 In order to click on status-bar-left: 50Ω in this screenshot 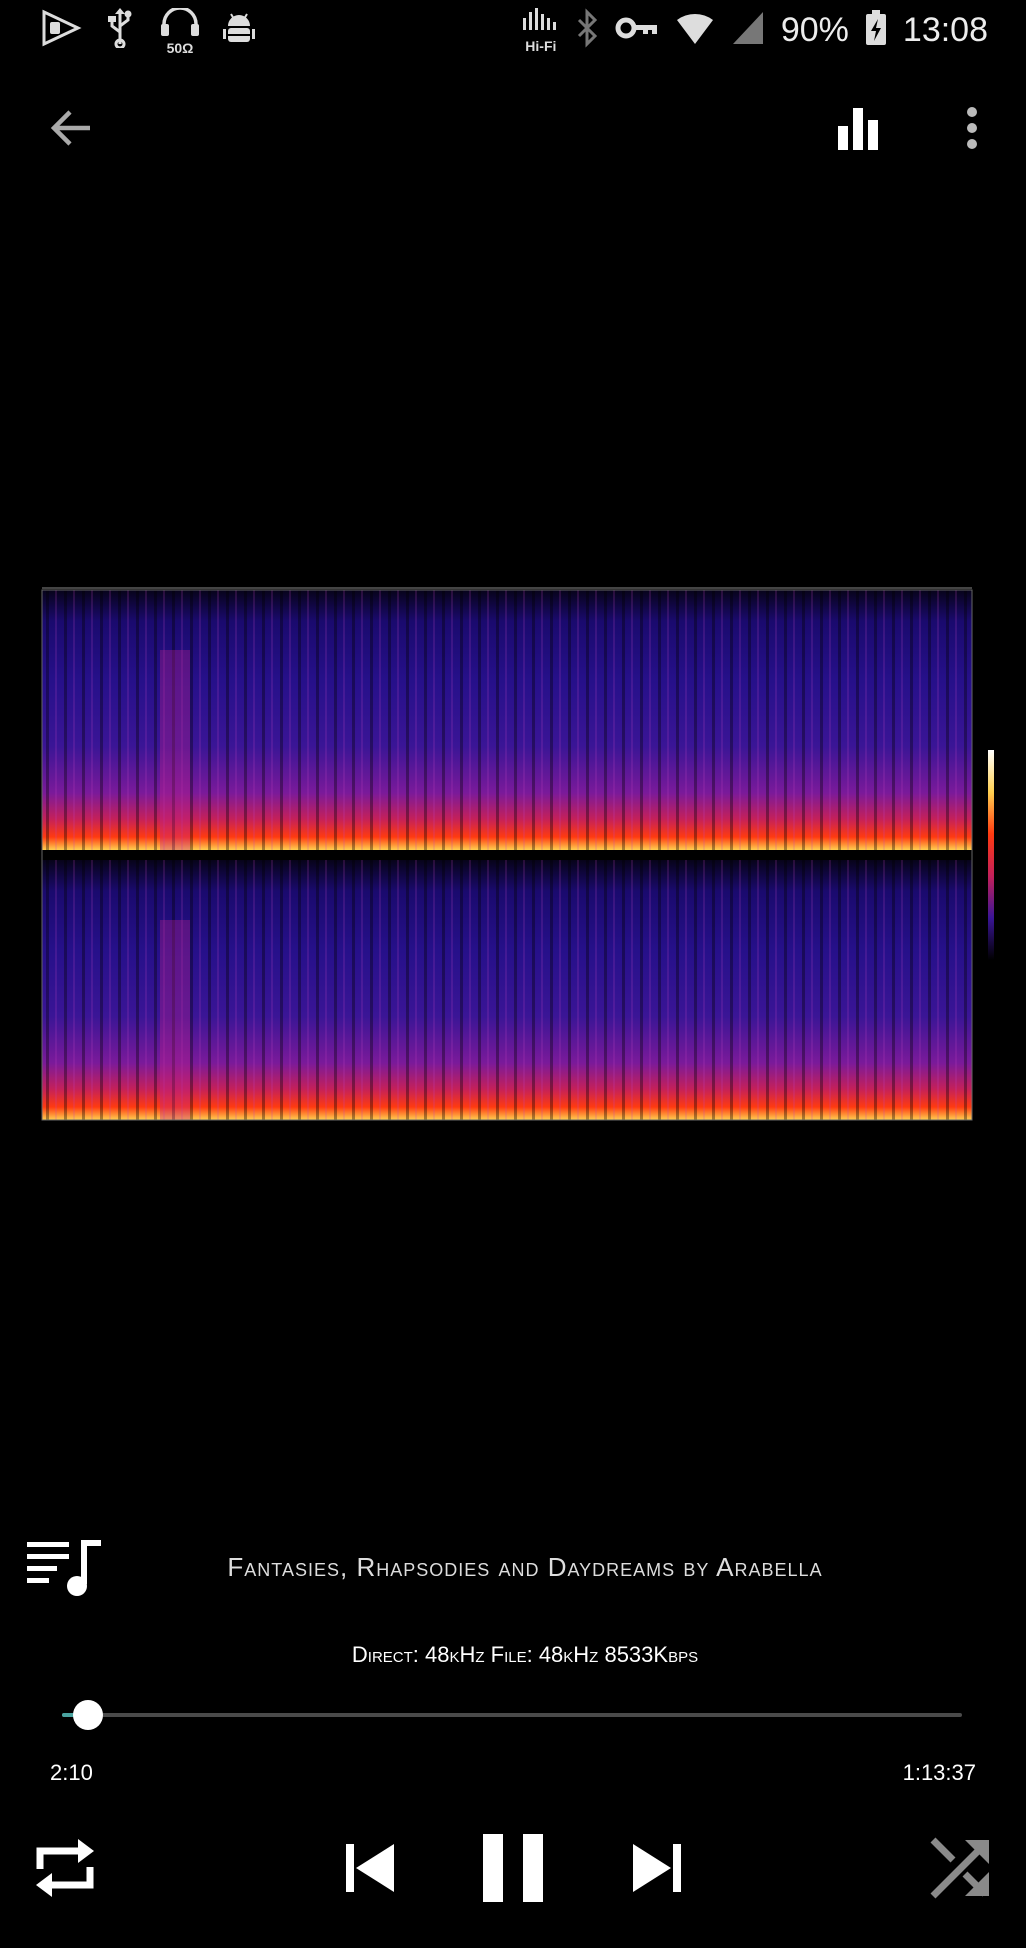, I will do `click(148, 31)`.